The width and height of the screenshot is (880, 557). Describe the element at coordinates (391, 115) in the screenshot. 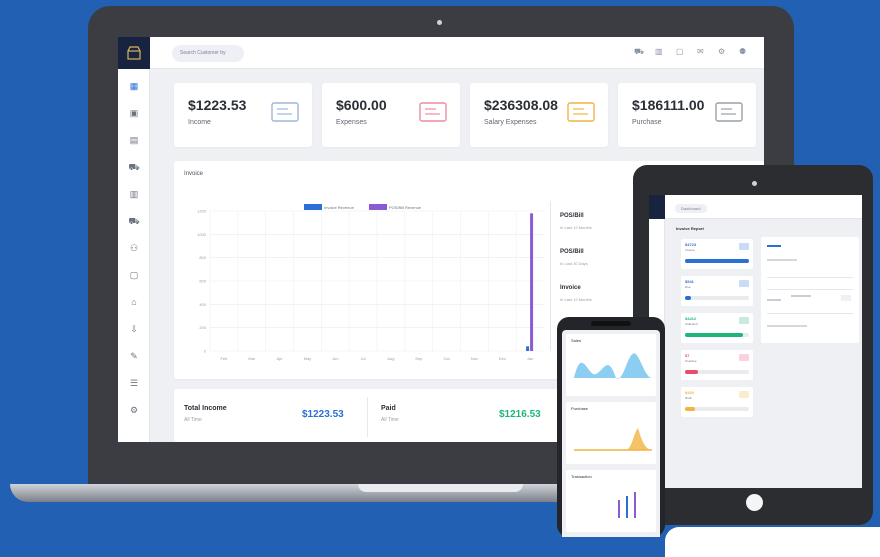

I see `stat-card-1: $600.00 Expenses` at that location.